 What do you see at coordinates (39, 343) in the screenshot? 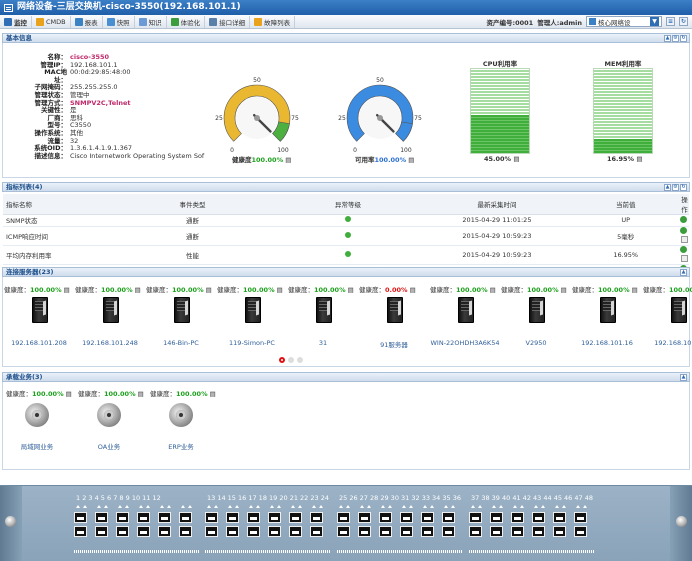
I see `server-name: 192.168.101.208` at bounding box center [39, 343].